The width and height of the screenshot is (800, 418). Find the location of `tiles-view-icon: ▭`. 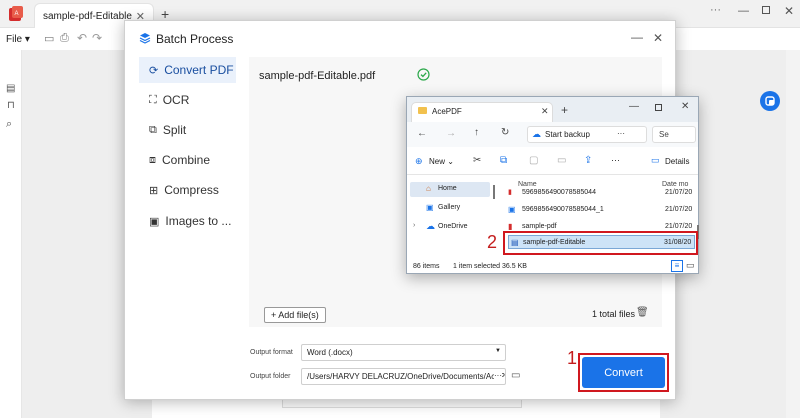

tiles-view-icon: ▭ is located at coordinates (690, 265).